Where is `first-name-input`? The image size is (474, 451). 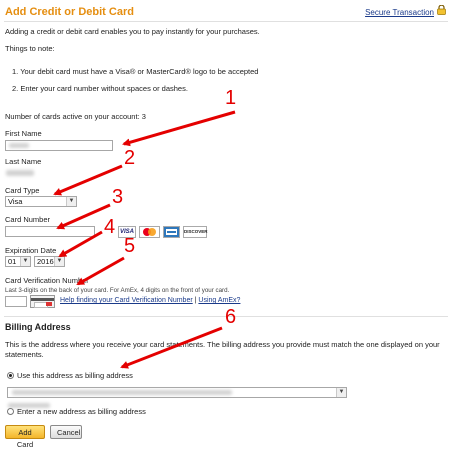 first-name-input is located at coordinates (59, 145).